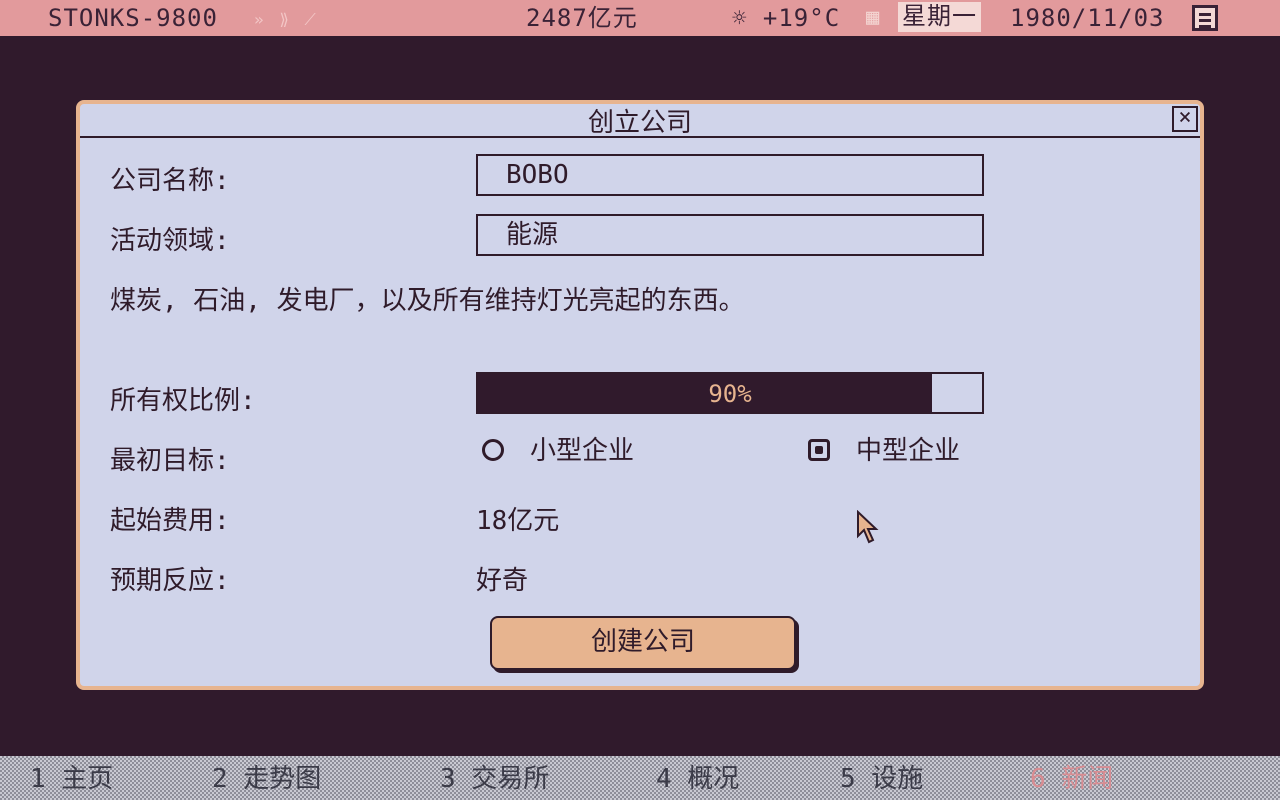  Describe the element at coordinates (730, 235) in the screenshot. I see `activity-field-select: 能源` at that location.